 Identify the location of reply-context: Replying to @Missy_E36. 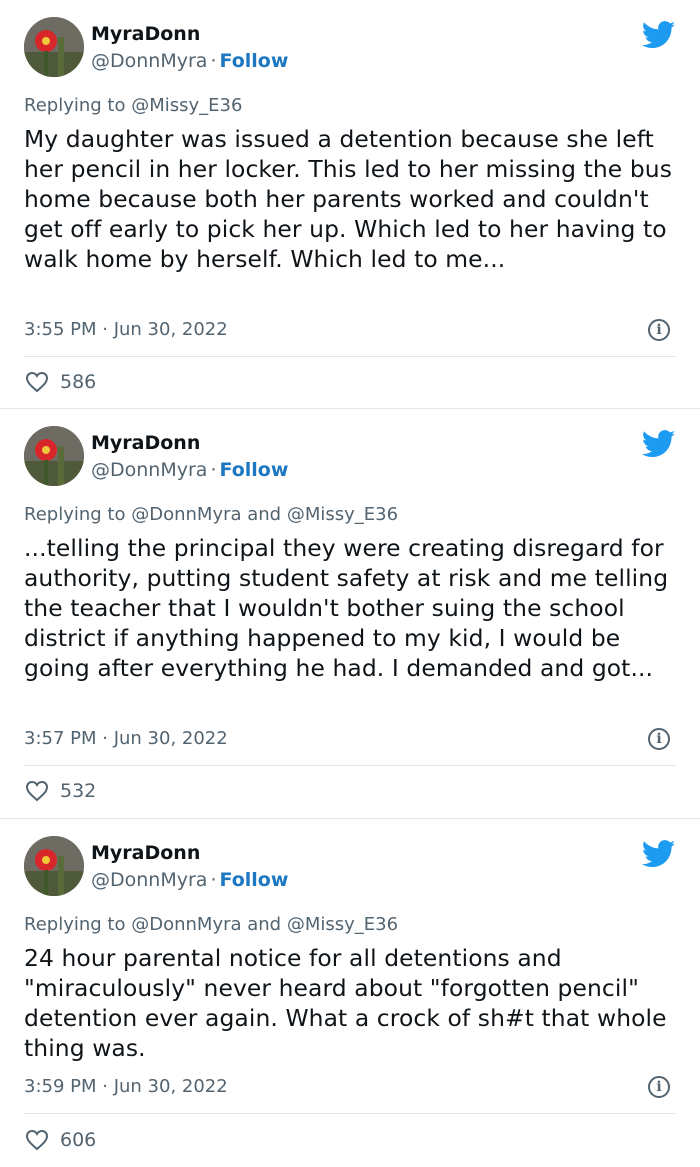
(133, 105).